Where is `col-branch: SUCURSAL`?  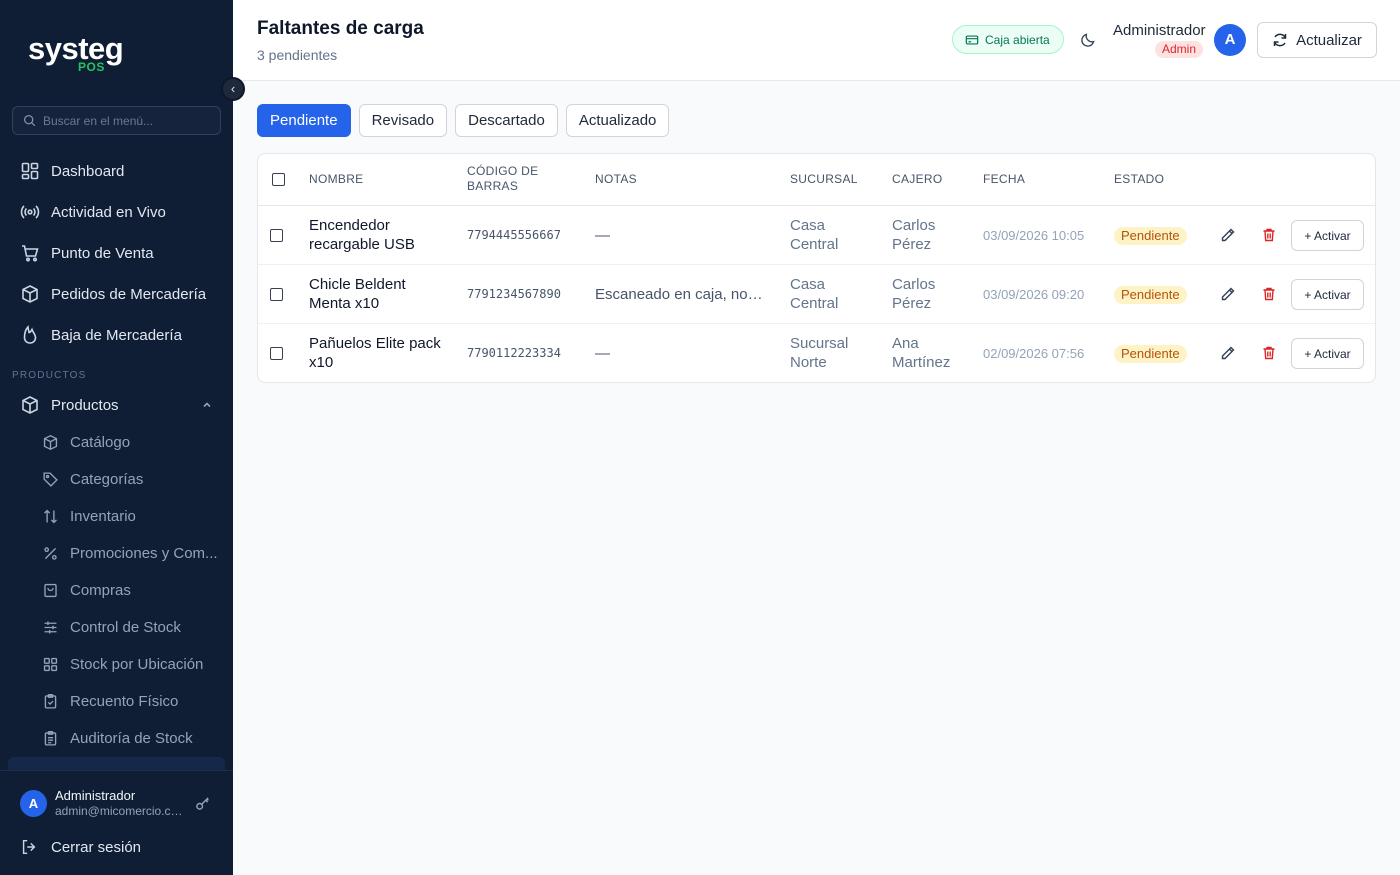
col-branch: SUCURSAL is located at coordinates (824, 179).